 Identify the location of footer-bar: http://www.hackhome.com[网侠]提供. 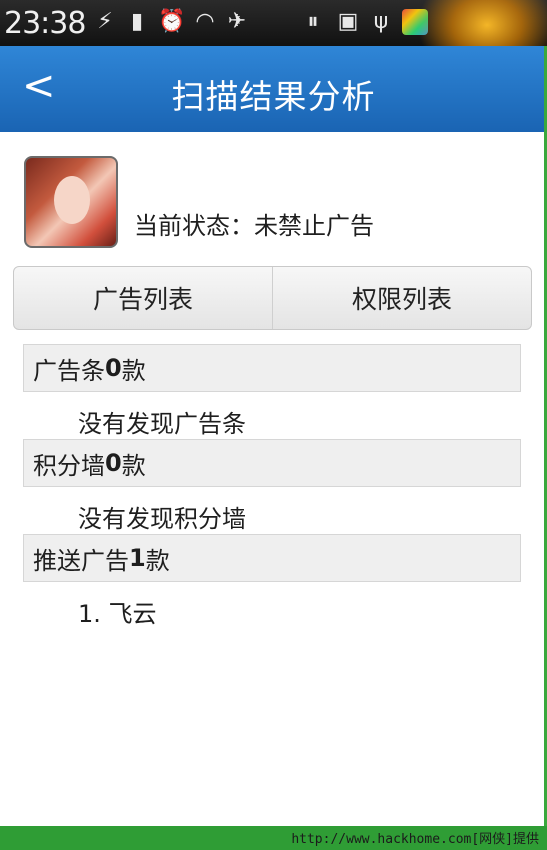
(273, 838).